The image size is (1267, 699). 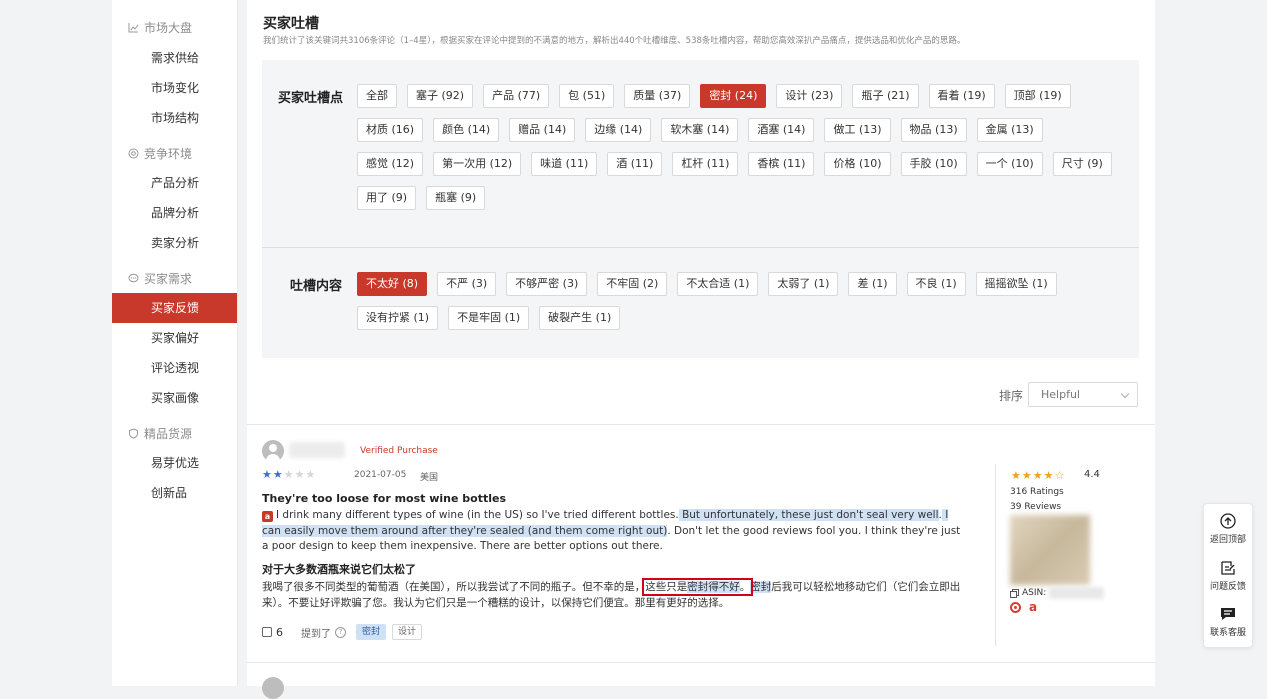 What do you see at coordinates (516, 96) in the screenshot?
I see `filter-tag: 产品 (77)` at bounding box center [516, 96].